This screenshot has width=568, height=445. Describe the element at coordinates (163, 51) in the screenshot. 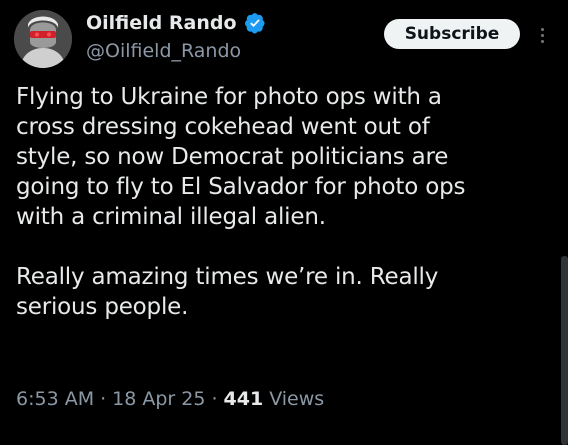

I see `handle: @Oilfield_Rando` at that location.